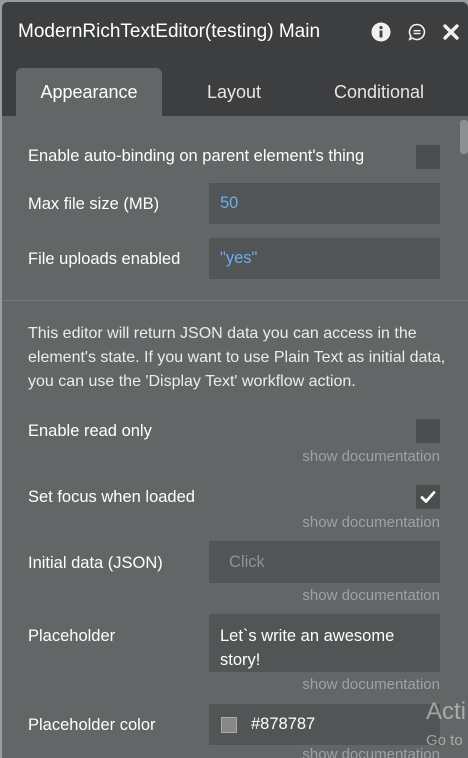  Describe the element at coordinates (446, 711) in the screenshot. I see `activation-watermark-line1: Acti` at that location.